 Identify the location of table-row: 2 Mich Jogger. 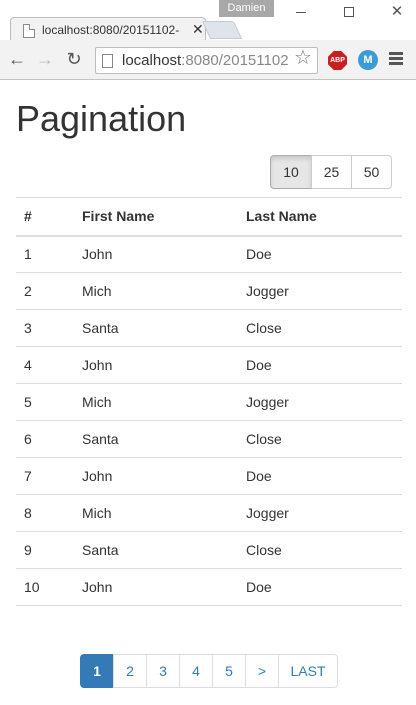
(209, 291).